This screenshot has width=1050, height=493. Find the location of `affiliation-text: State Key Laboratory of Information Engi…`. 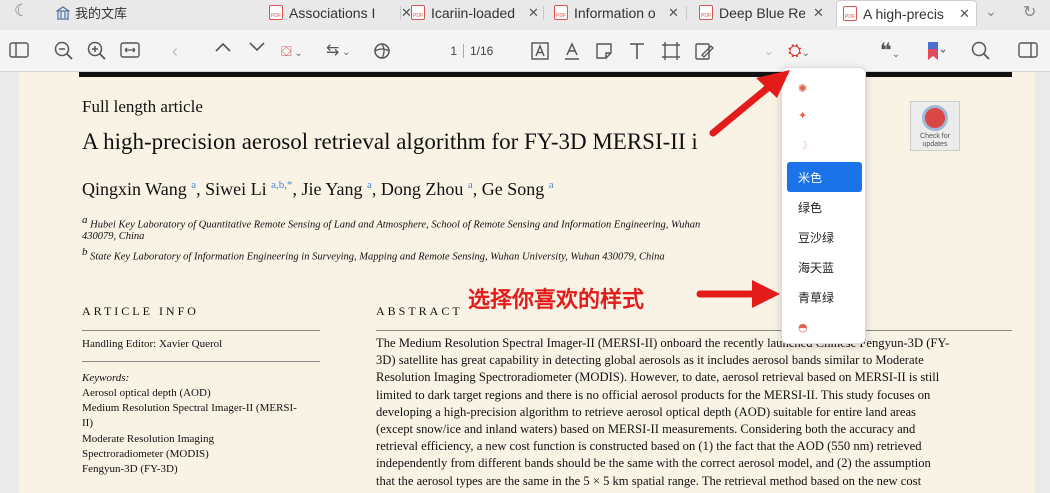

affiliation-text: State Key Laboratory of Information Engi… is located at coordinates (377, 257).